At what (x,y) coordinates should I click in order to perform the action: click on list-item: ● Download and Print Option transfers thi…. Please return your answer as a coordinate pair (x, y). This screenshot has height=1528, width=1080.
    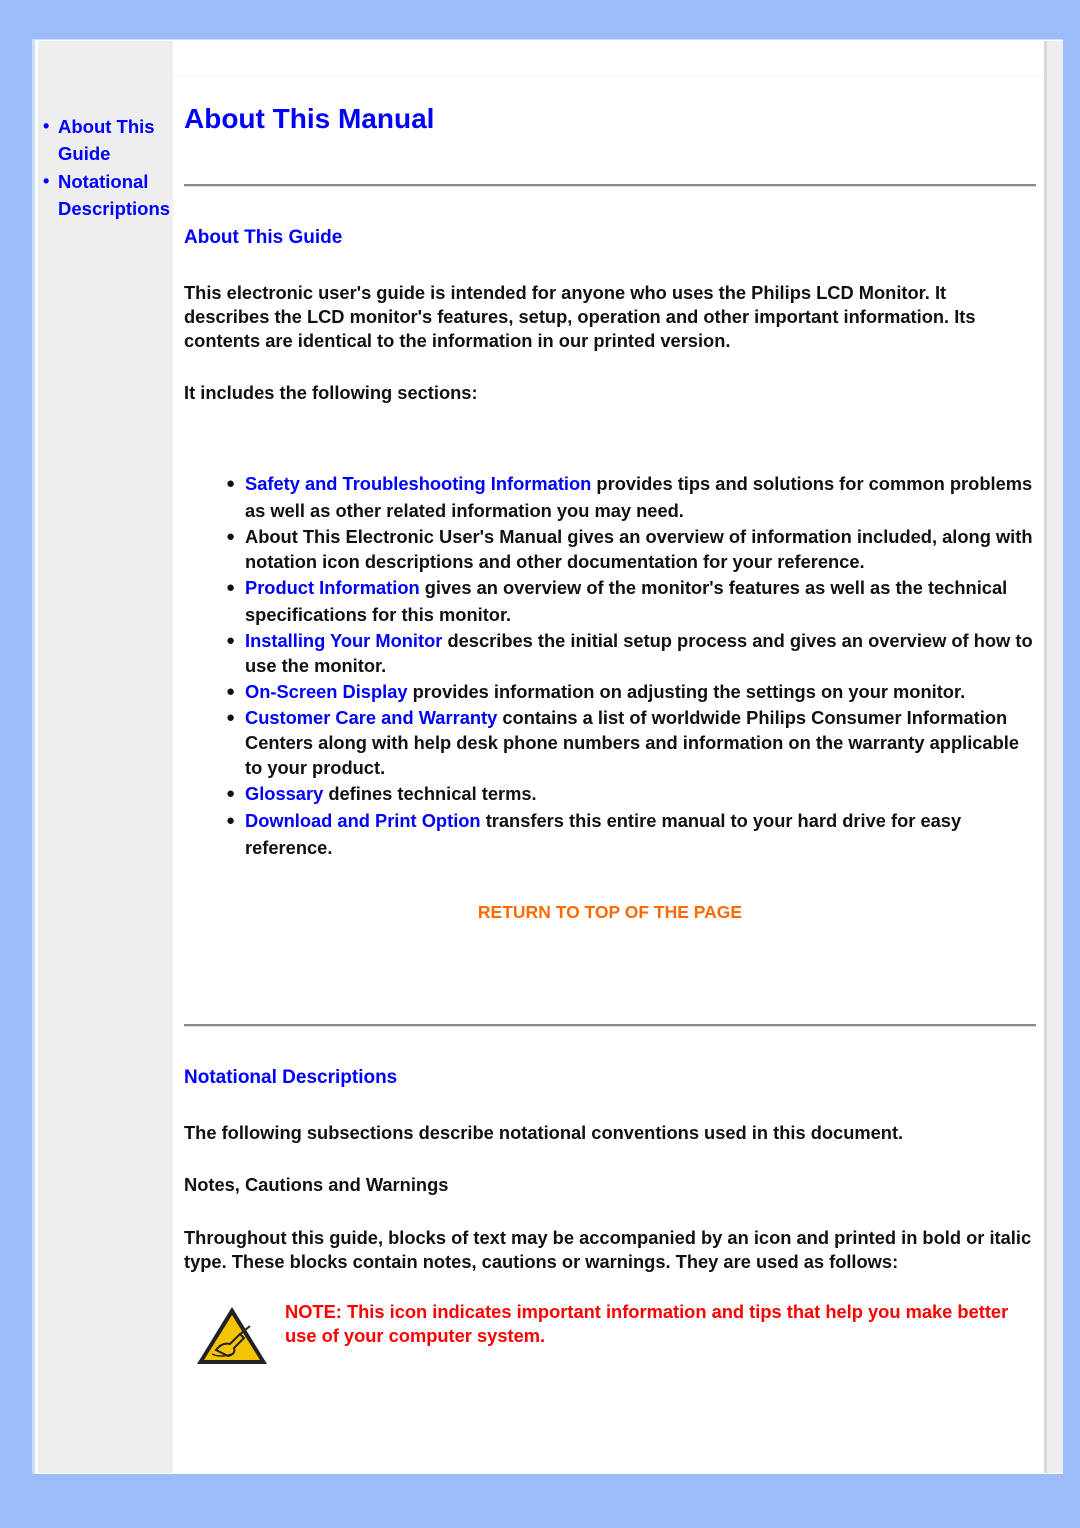
    Looking at the image, I should click on (609, 834).